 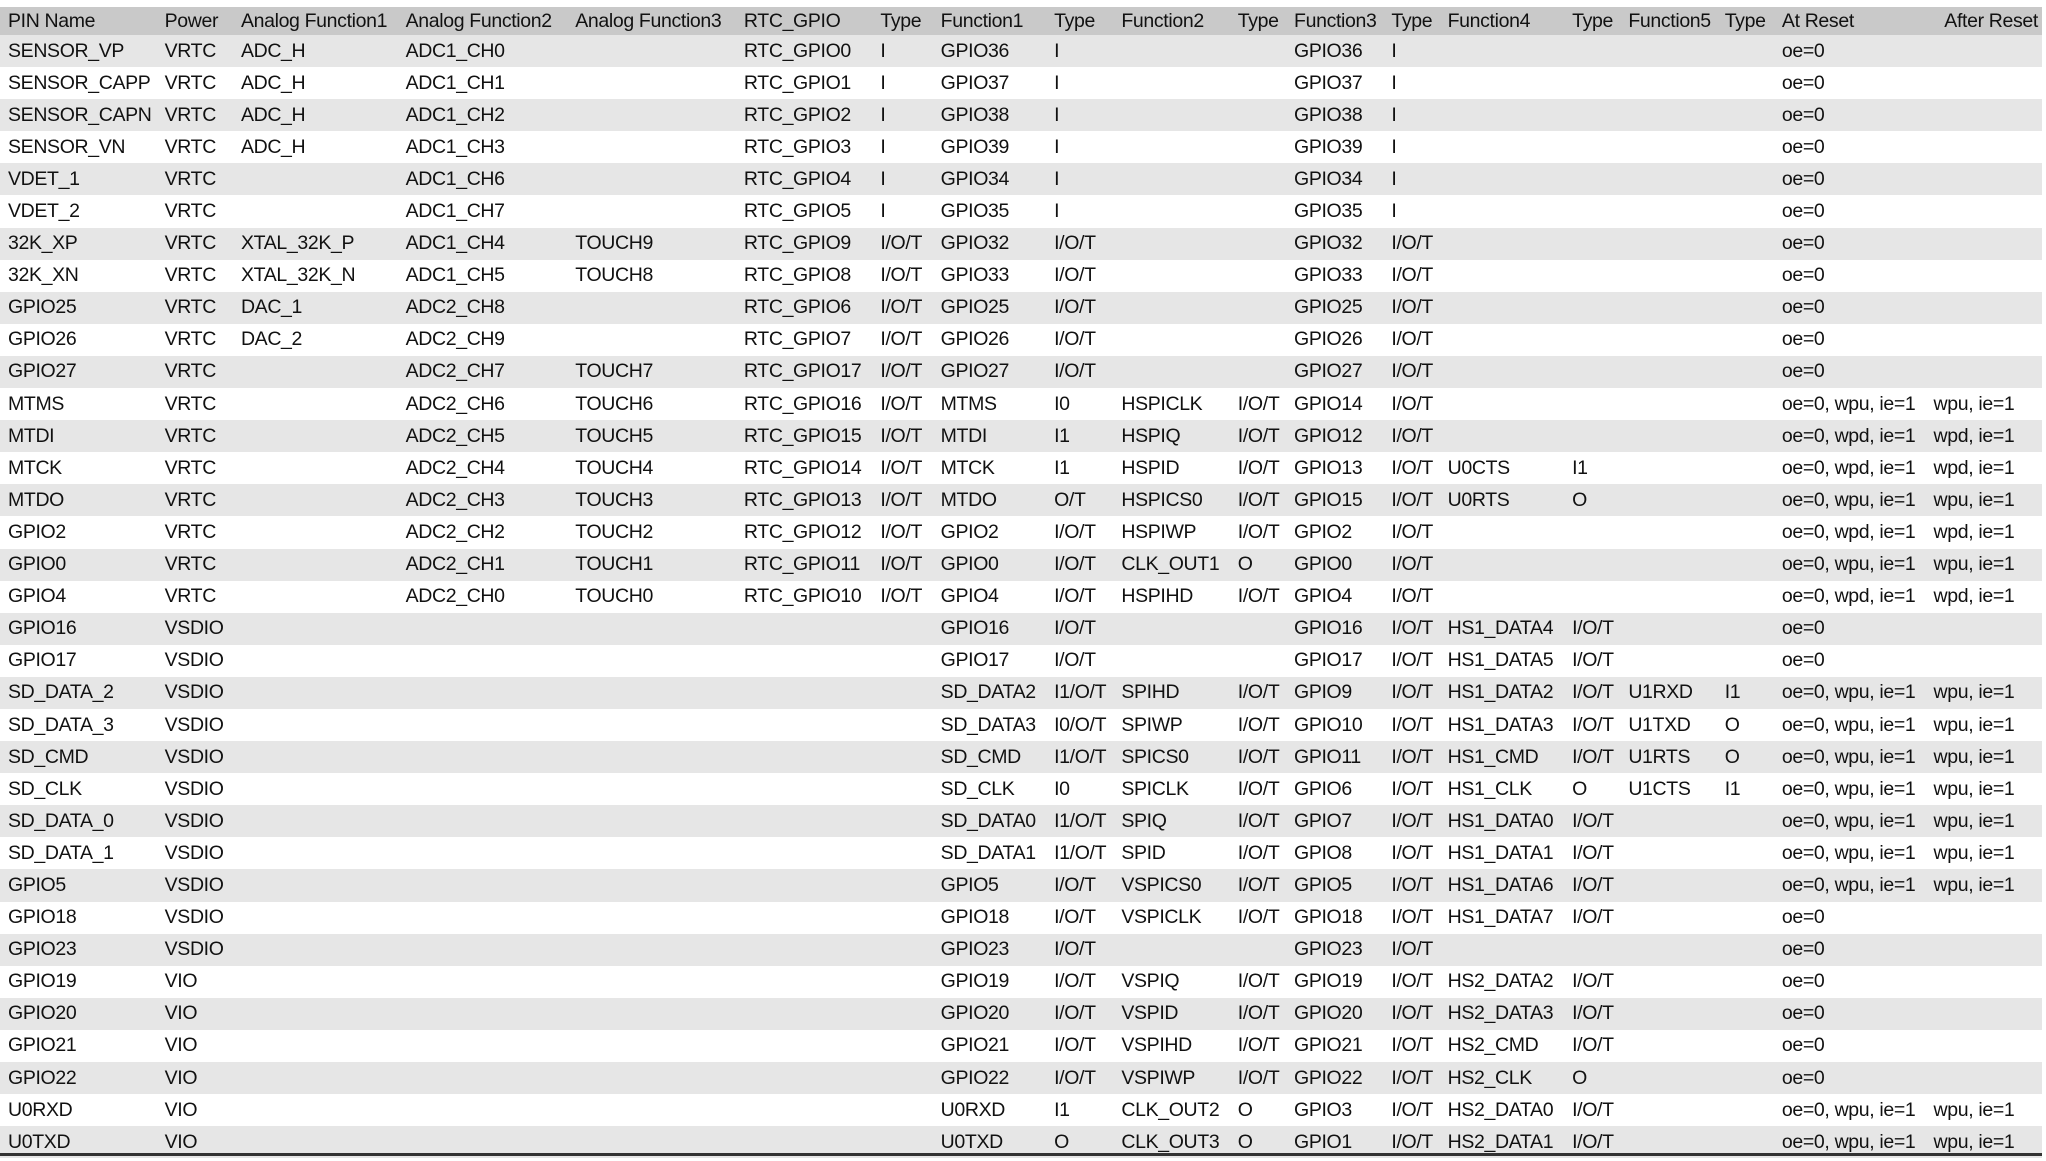 I want to click on table-cell: HS1_DATA6, so click(x=1500, y=884).